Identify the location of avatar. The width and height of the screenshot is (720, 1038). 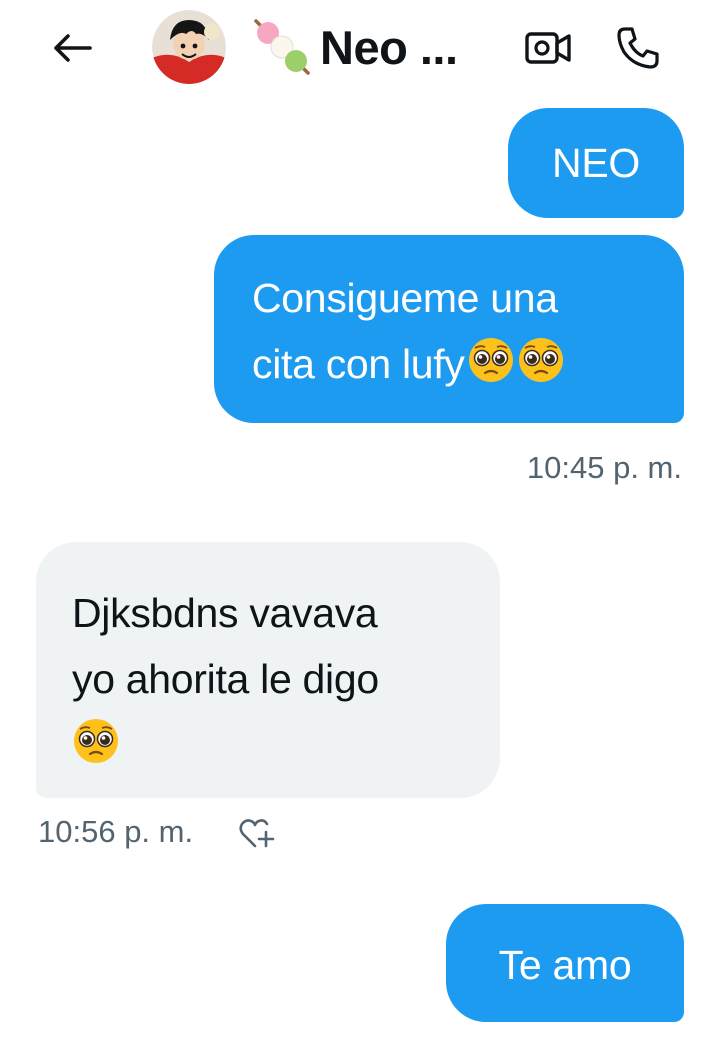
(189, 47).